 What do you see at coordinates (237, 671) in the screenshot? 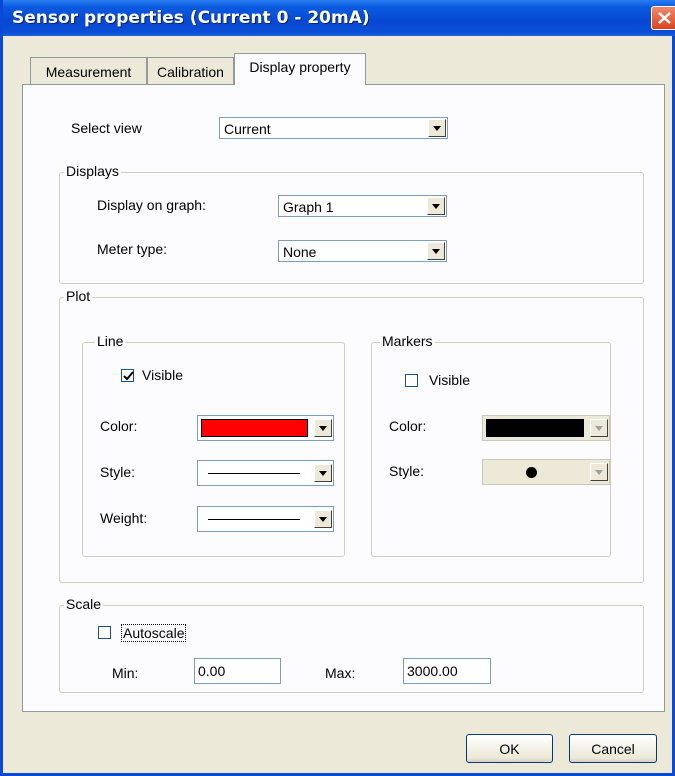
I see `min-input` at bounding box center [237, 671].